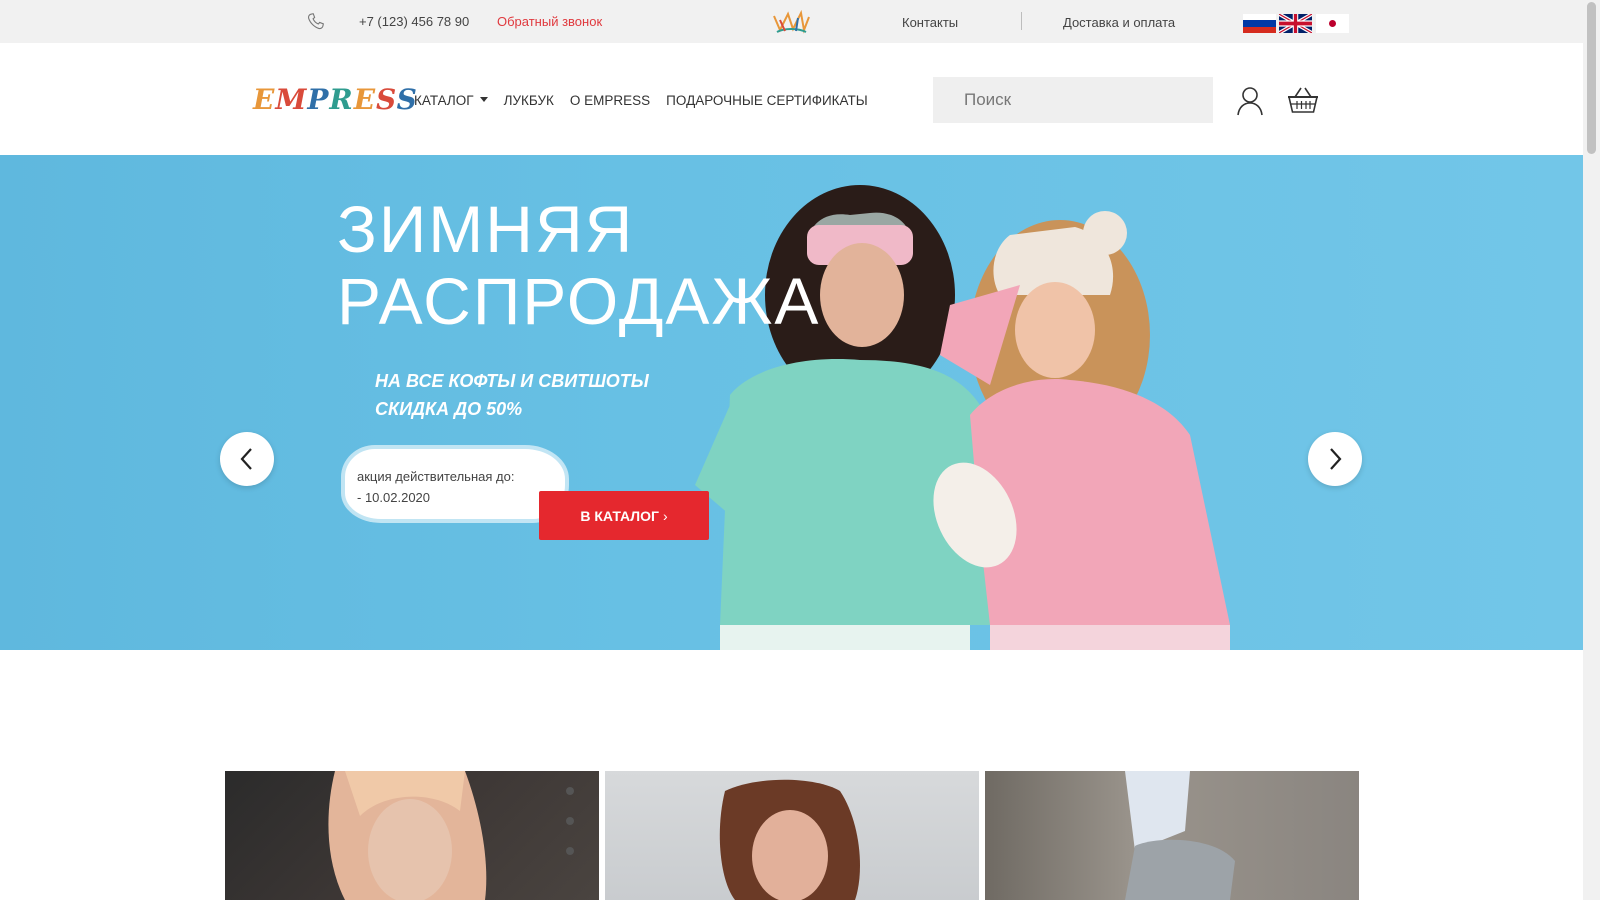 Image resolution: width=1600 pixels, height=900 pixels. What do you see at coordinates (610, 100) in the screenshot?
I see `nav-about: О EMPRESS` at bounding box center [610, 100].